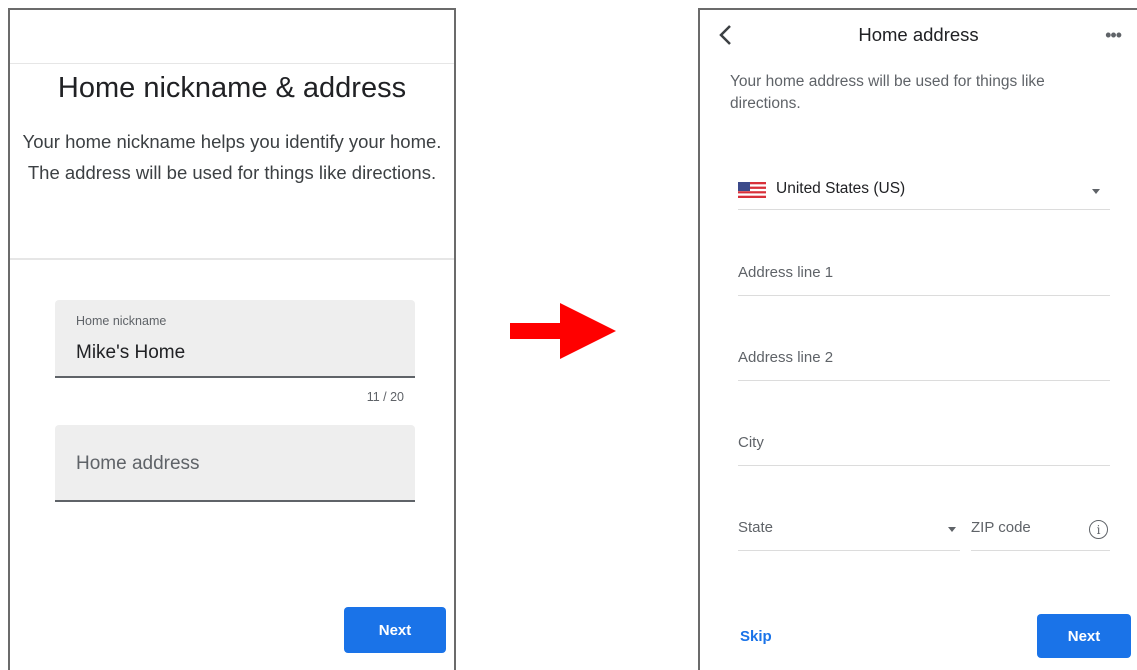  Describe the element at coordinates (756, 636) in the screenshot. I see `skip-link: Skip` at that location.